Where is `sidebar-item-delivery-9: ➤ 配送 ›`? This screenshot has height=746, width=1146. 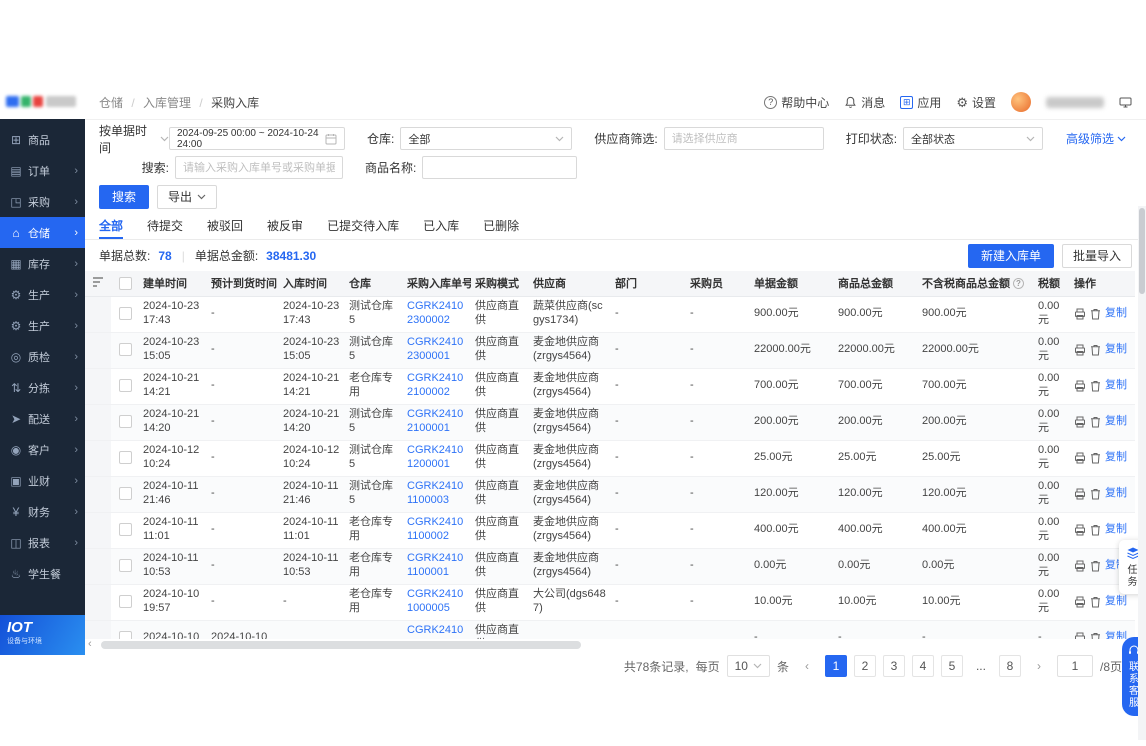 sidebar-item-delivery-9: ➤ 配送 › is located at coordinates (42, 418).